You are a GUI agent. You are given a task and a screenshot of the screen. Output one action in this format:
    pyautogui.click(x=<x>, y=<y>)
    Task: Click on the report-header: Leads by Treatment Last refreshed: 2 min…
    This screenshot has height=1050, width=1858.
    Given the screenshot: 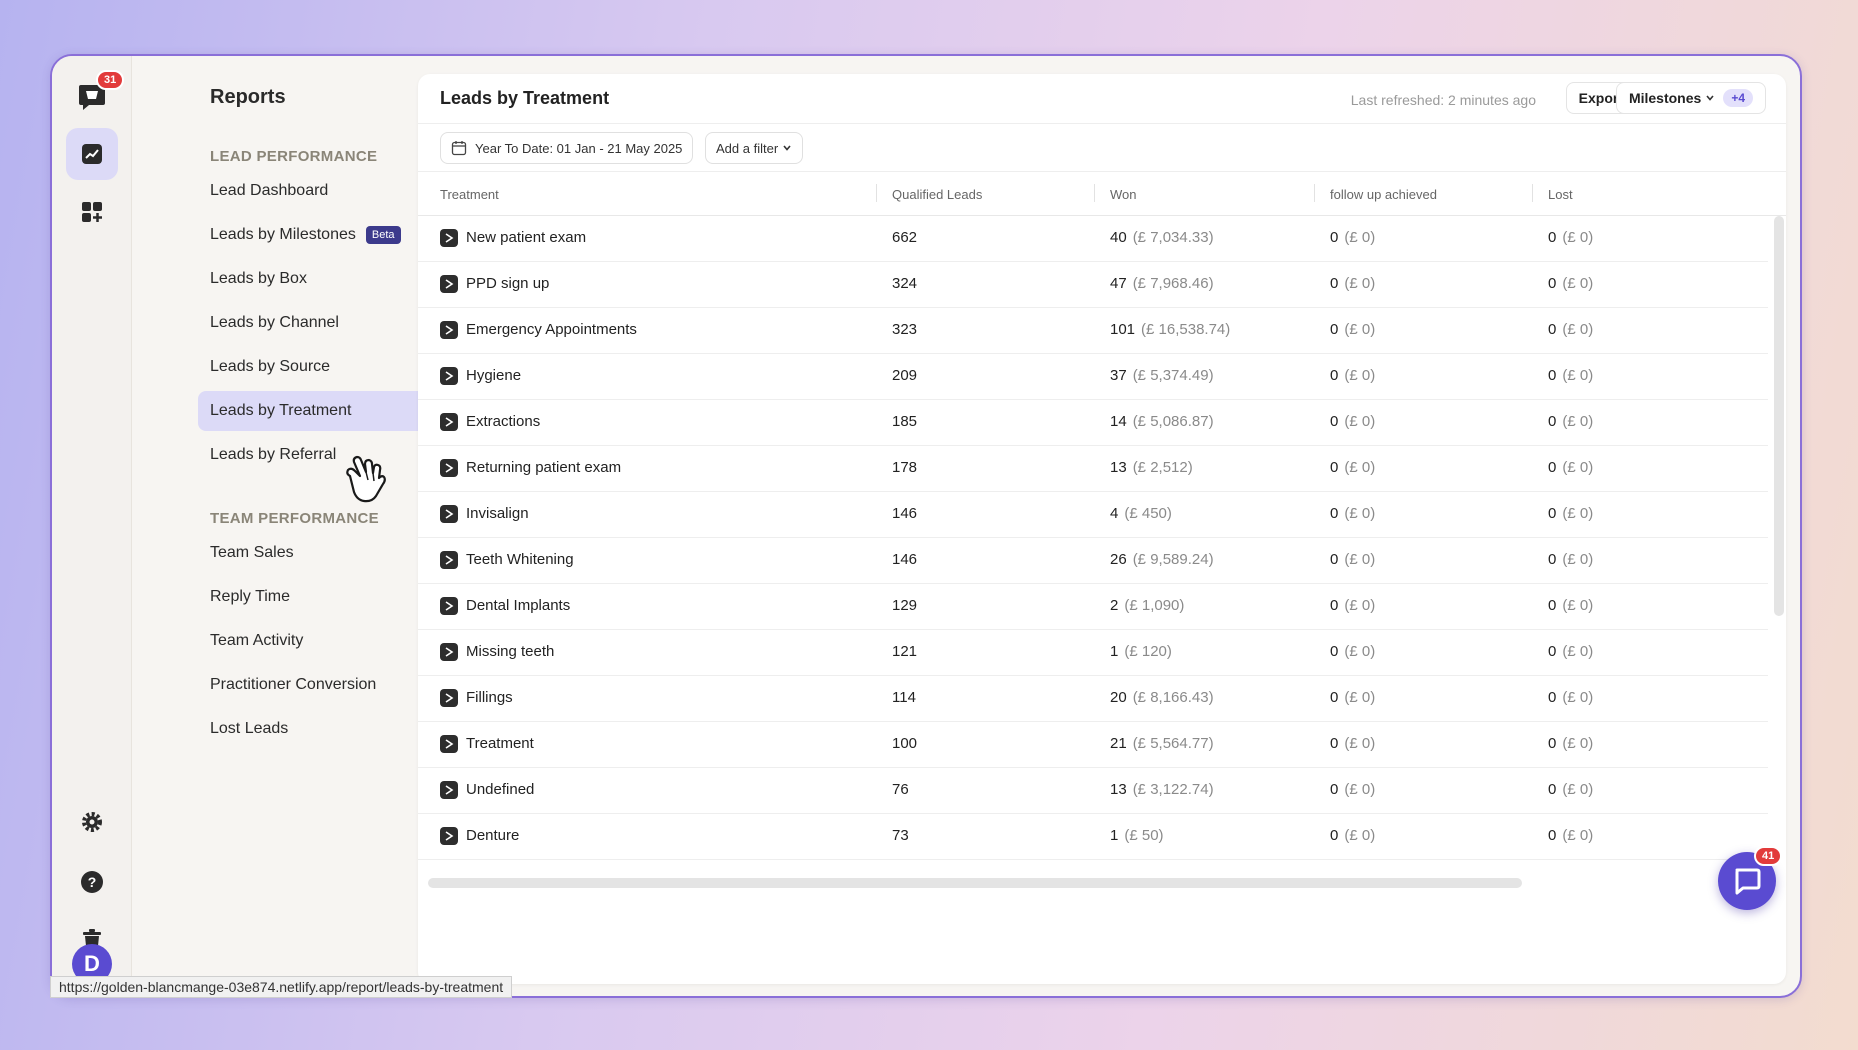 What is the action you would take?
    pyautogui.click(x=1102, y=99)
    